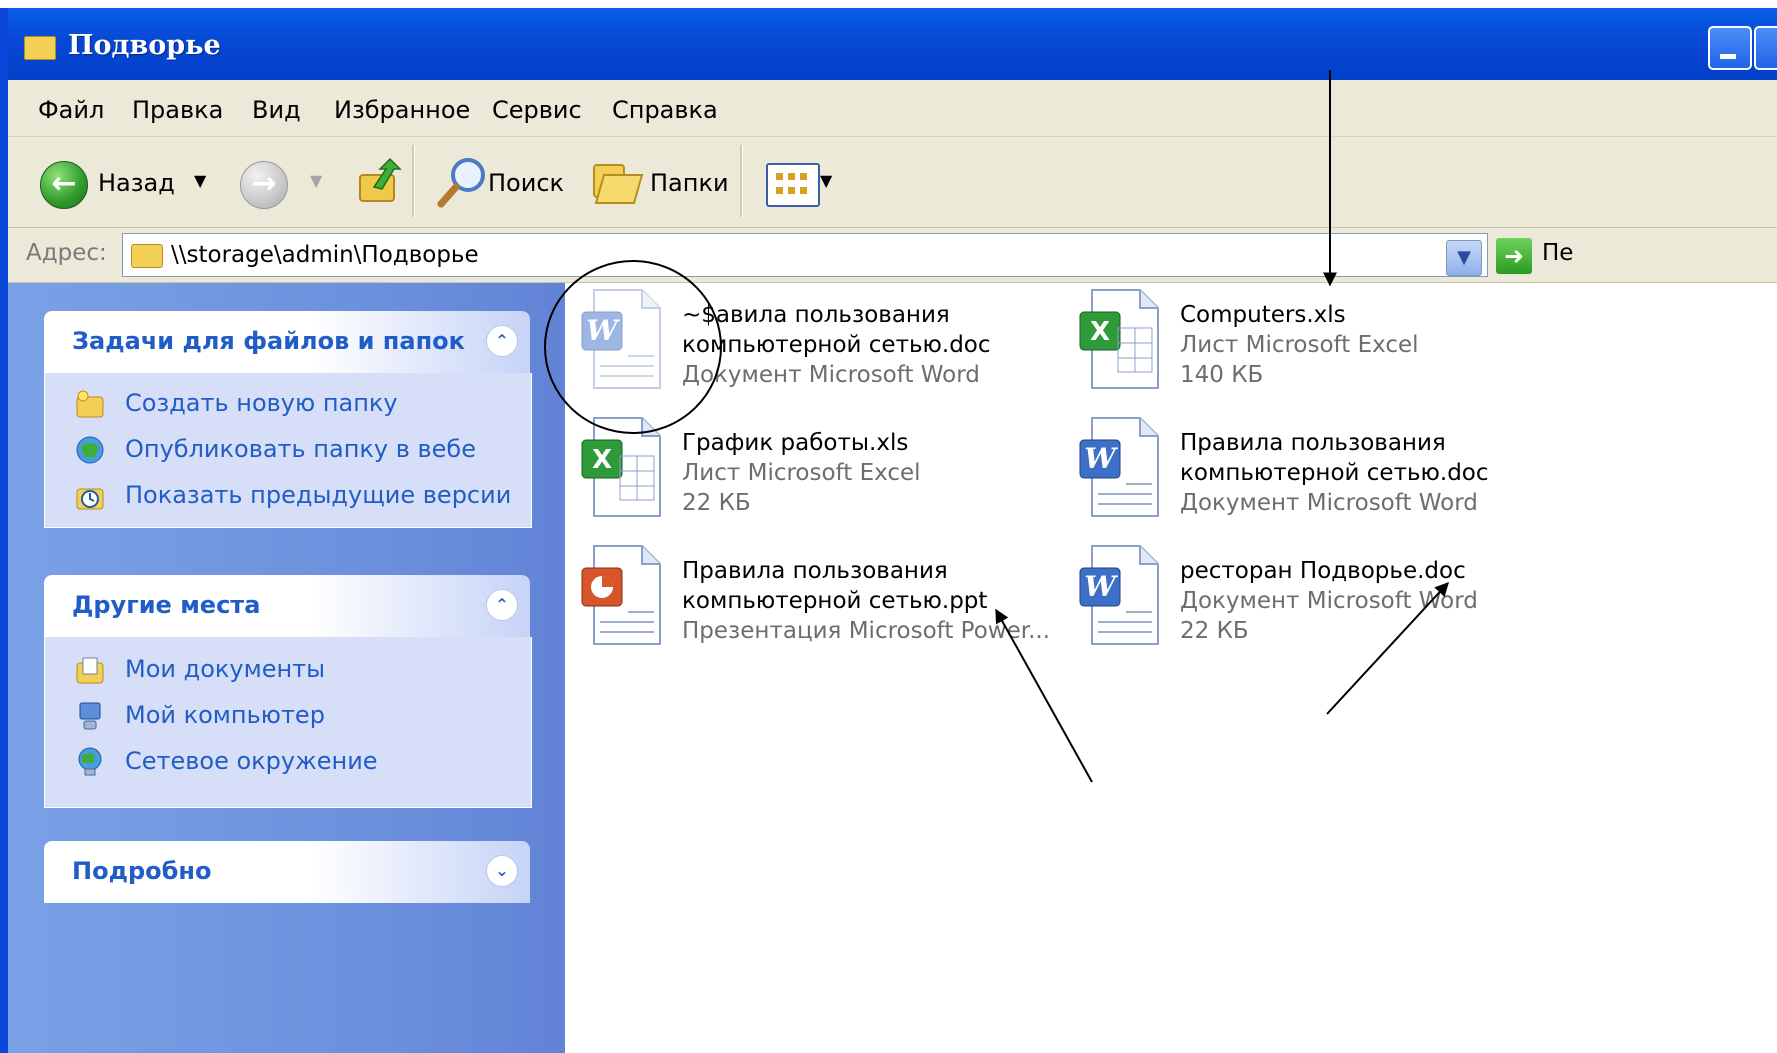 This screenshot has height=1053, width=1777. Describe the element at coordinates (826, 180) in the screenshot. I see `views-dropdown-icon: ▼` at that location.